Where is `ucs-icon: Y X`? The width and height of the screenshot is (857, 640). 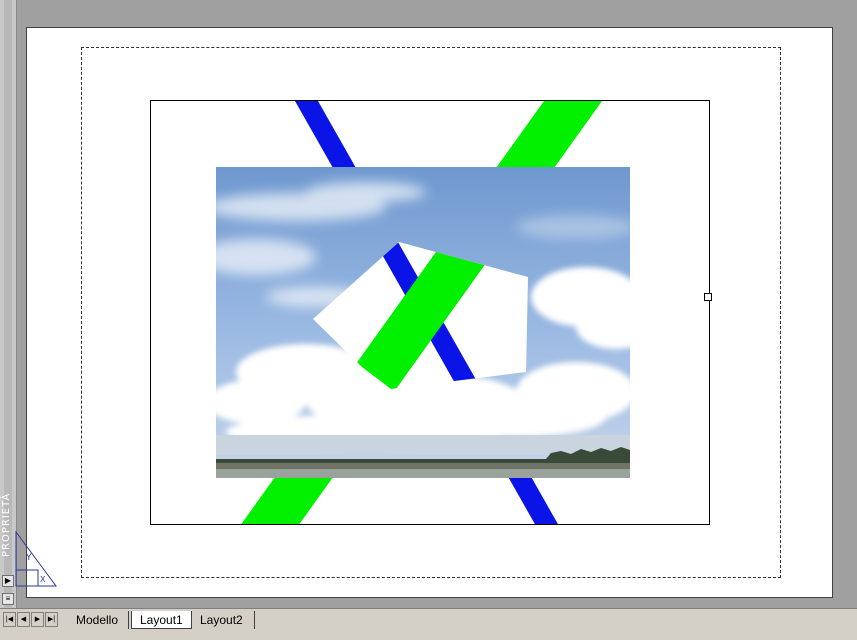 ucs-icon: Y X is located at coordinates (36, 558).